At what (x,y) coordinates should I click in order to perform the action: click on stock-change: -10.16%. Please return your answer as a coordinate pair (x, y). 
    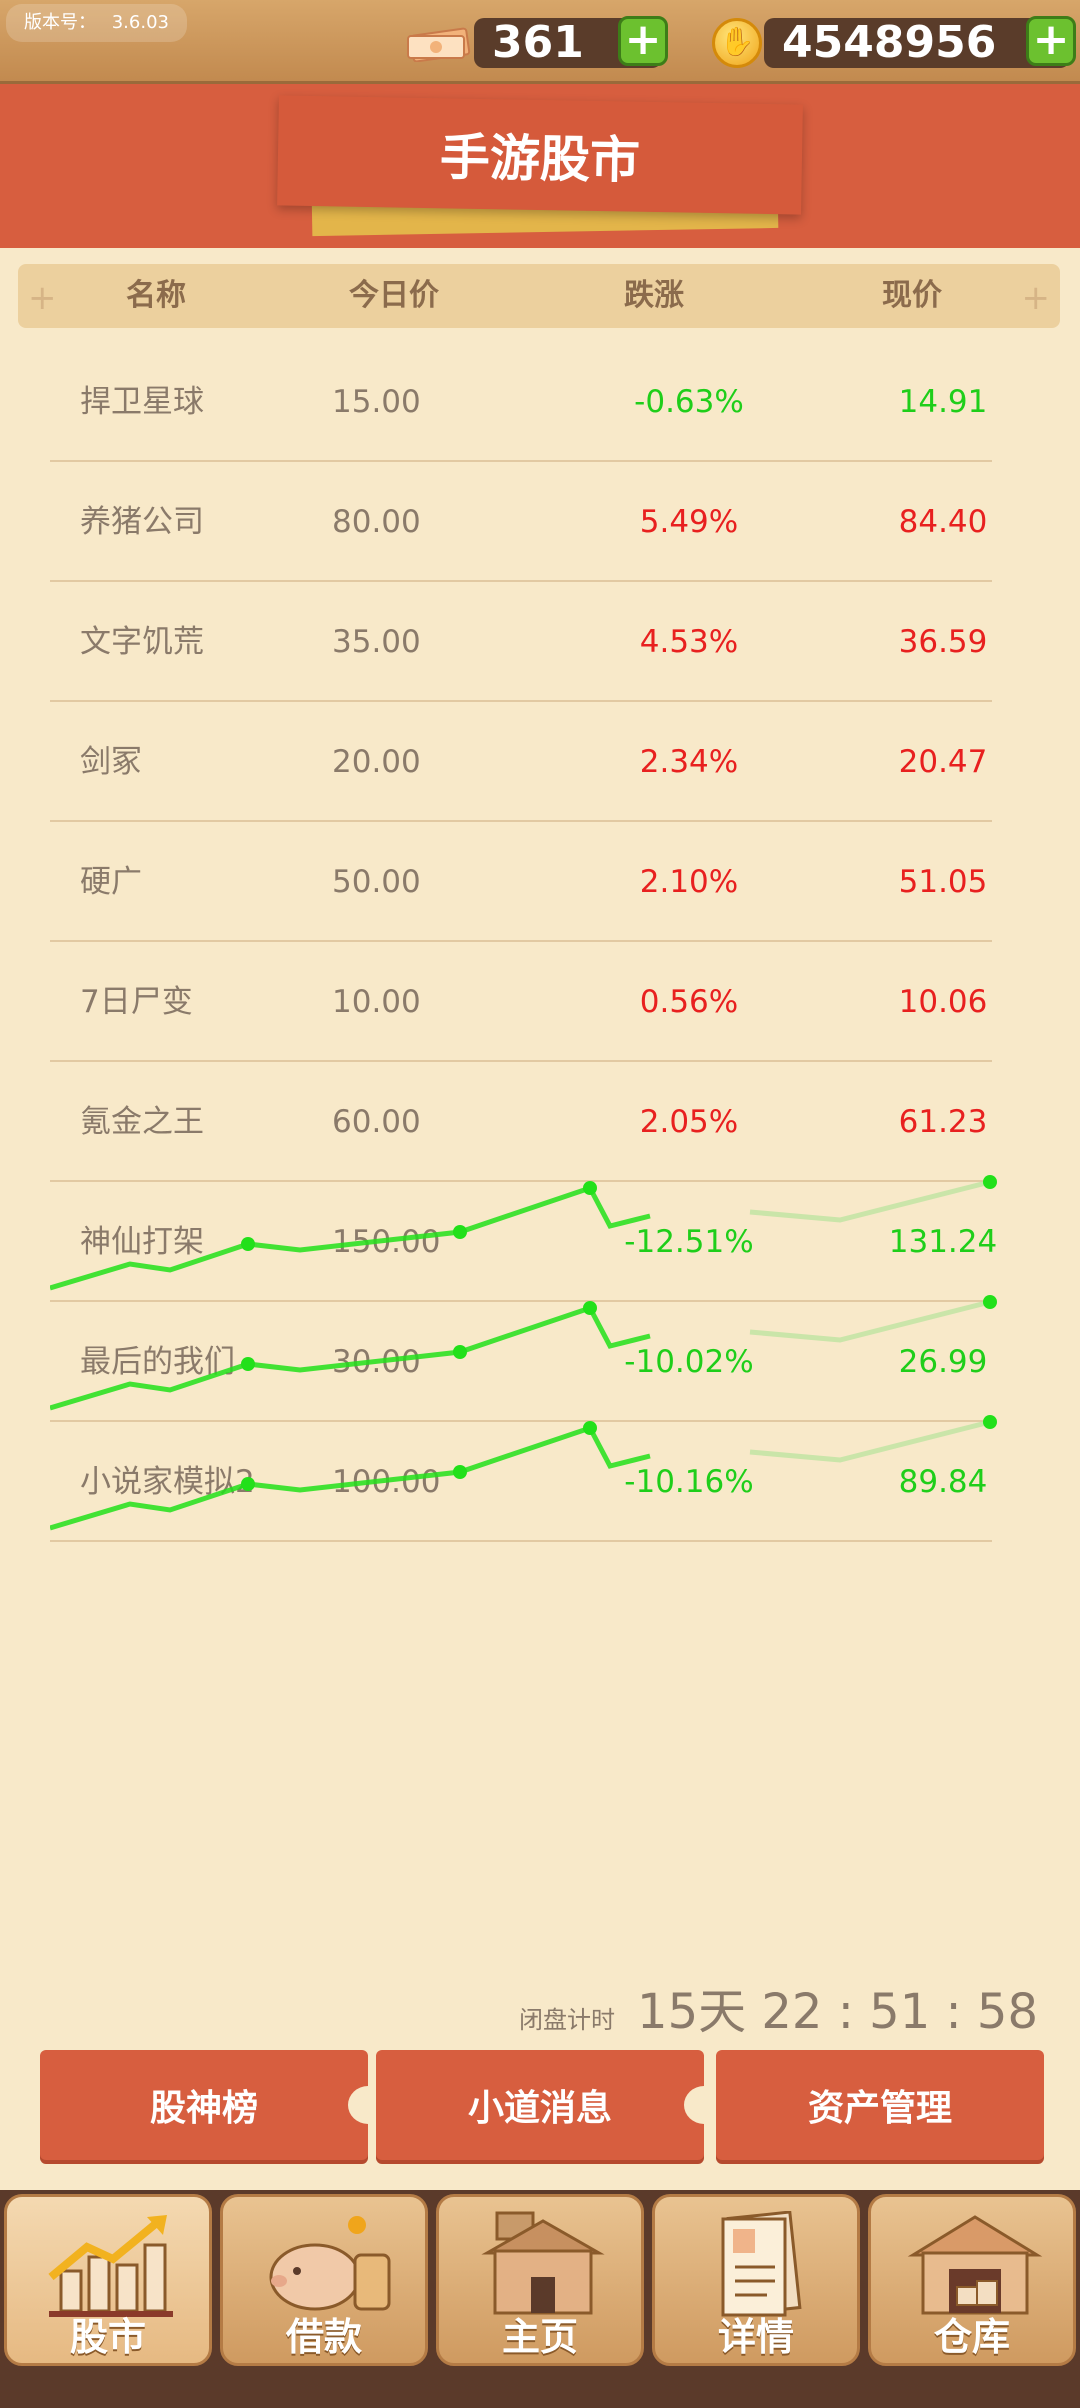
    Looking at the image, I should click on (689, 1482).